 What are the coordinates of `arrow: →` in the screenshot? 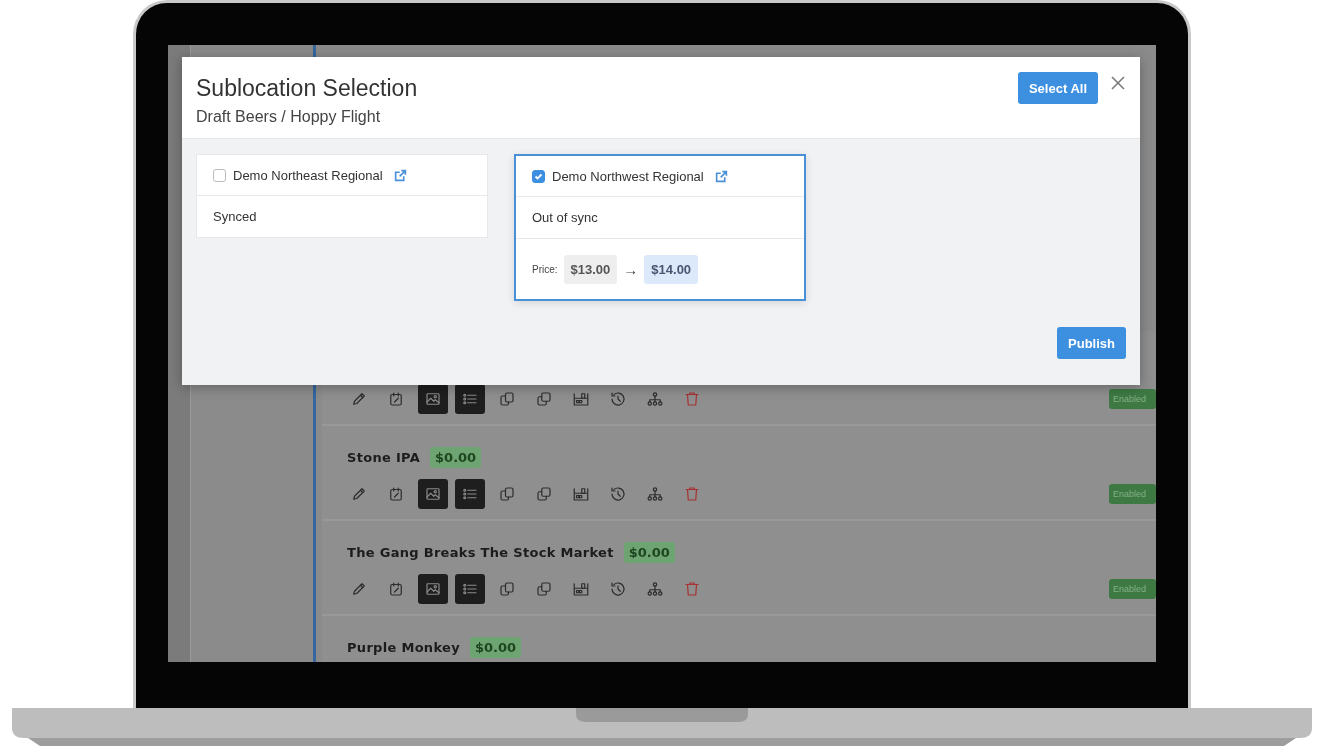 It's located at (631, 269).